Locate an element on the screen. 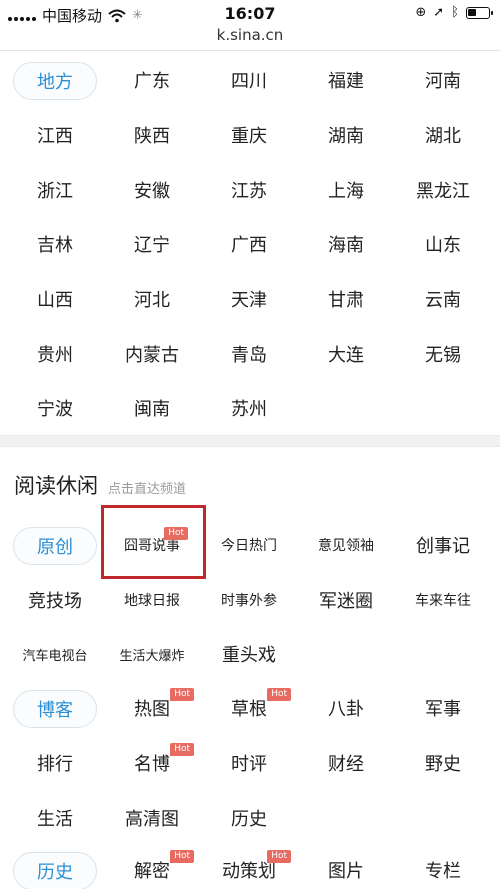 The height and width of the screenshot is (889, 500). region-item: 贵州 is located at coordinates (55, 354).